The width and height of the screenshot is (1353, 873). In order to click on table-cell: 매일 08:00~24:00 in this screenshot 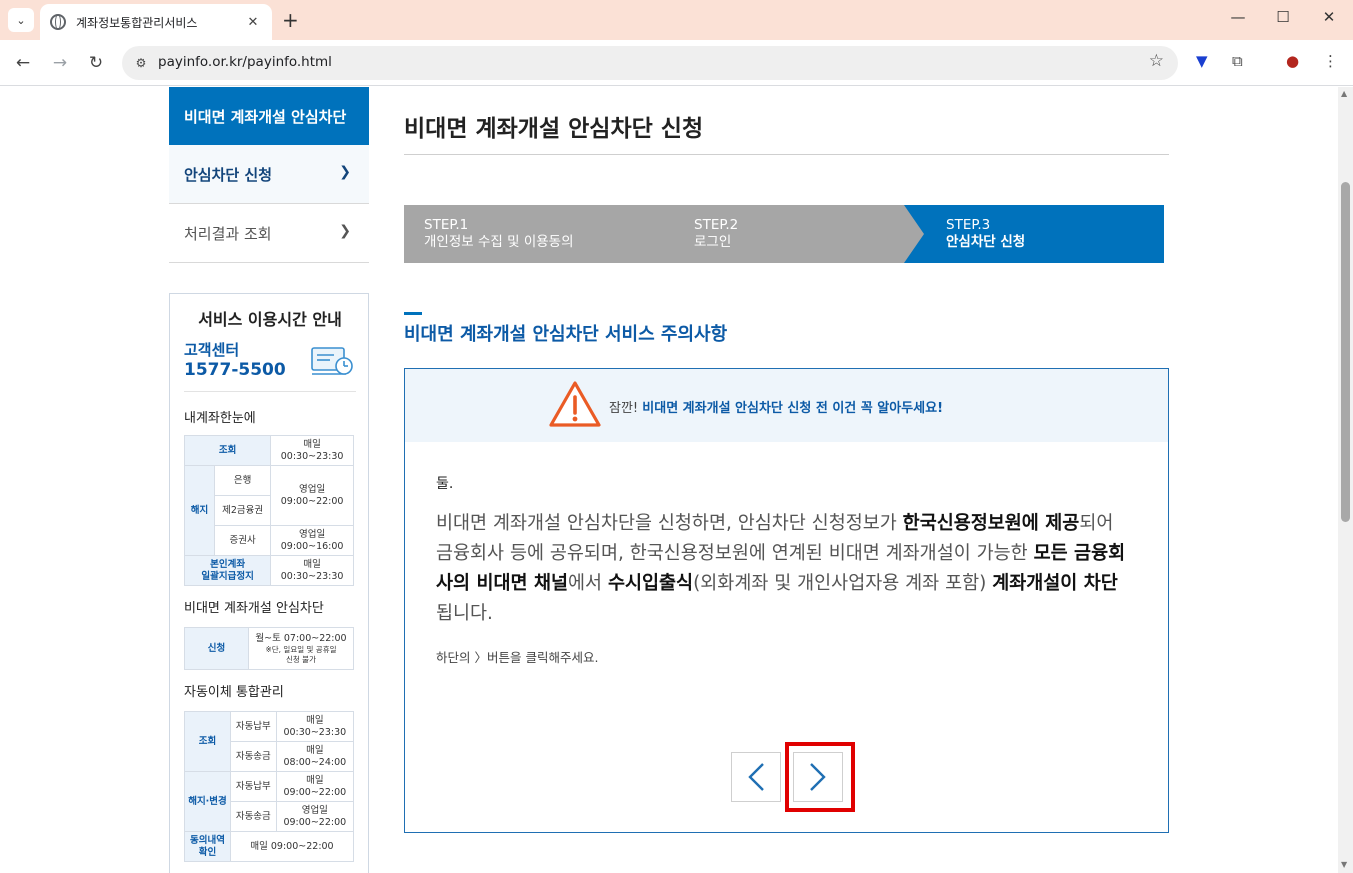, I will do `click(315, 756)`.